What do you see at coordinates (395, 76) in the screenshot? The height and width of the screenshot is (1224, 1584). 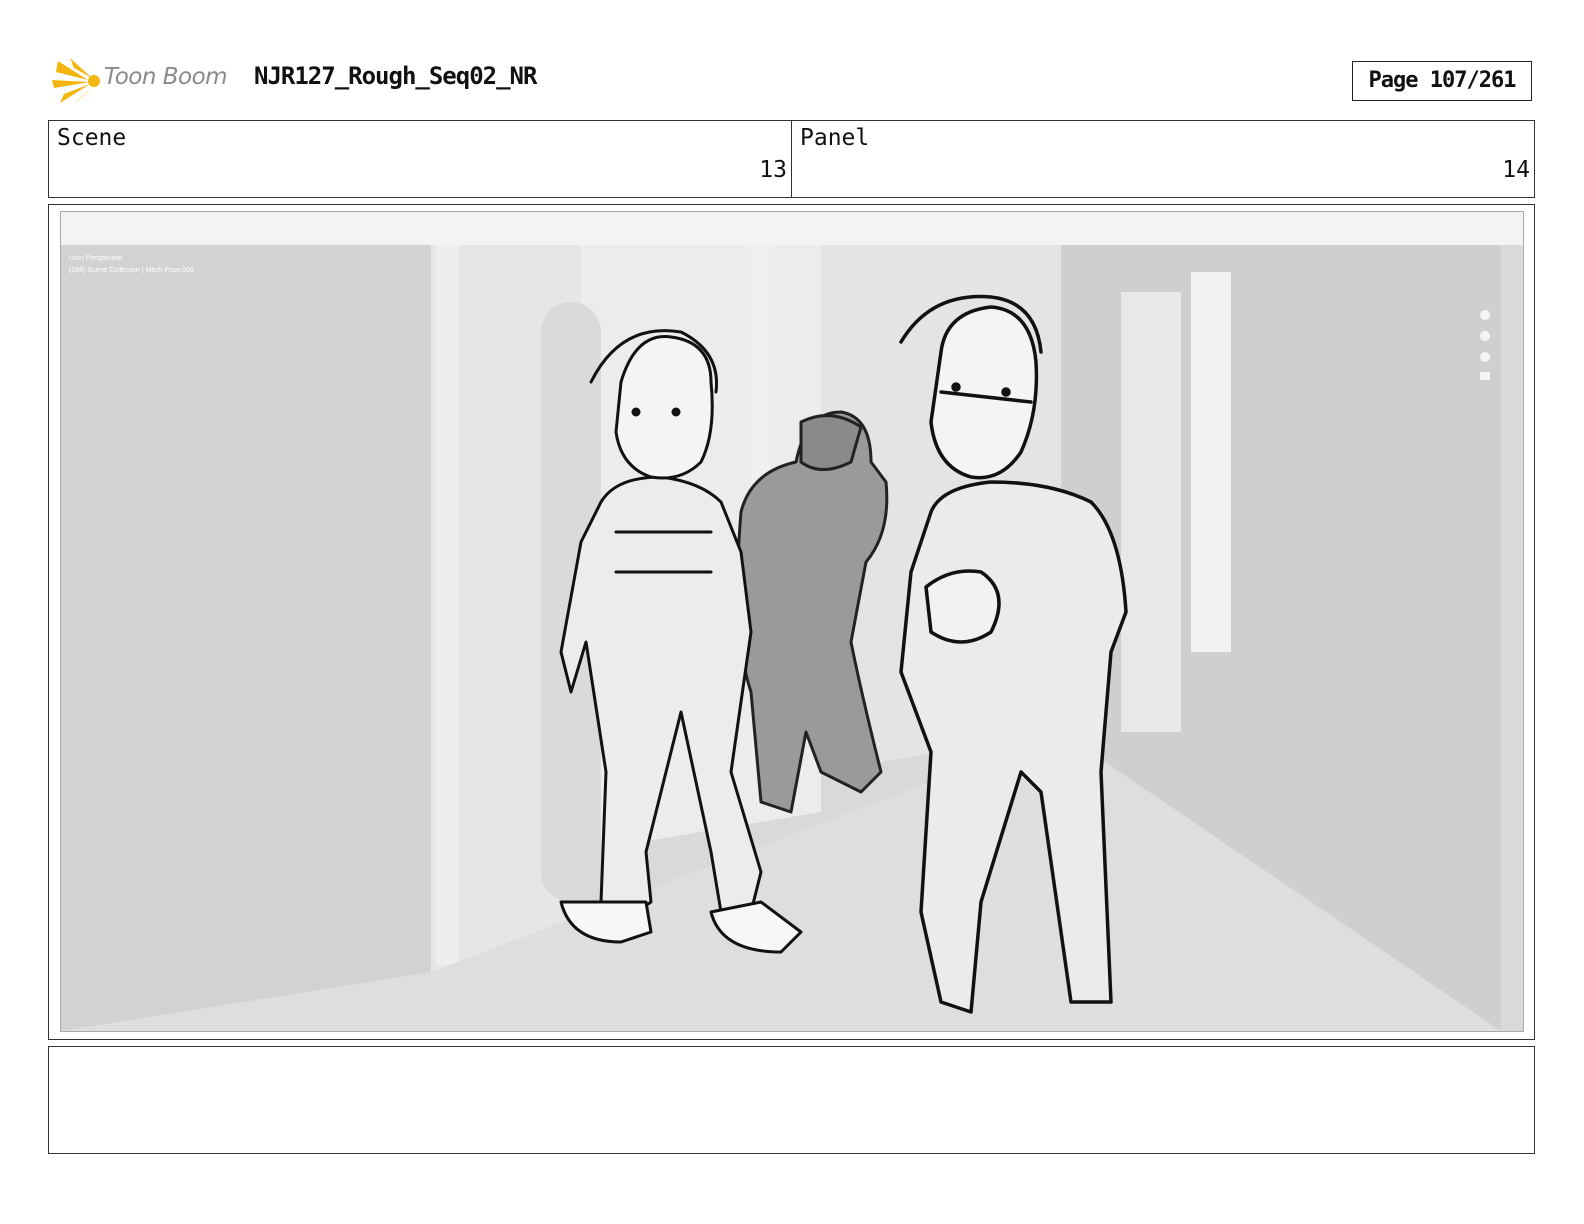 I see `document-title: NJR127_Rough_Seq02_NR` at bounding box center [395, 76].